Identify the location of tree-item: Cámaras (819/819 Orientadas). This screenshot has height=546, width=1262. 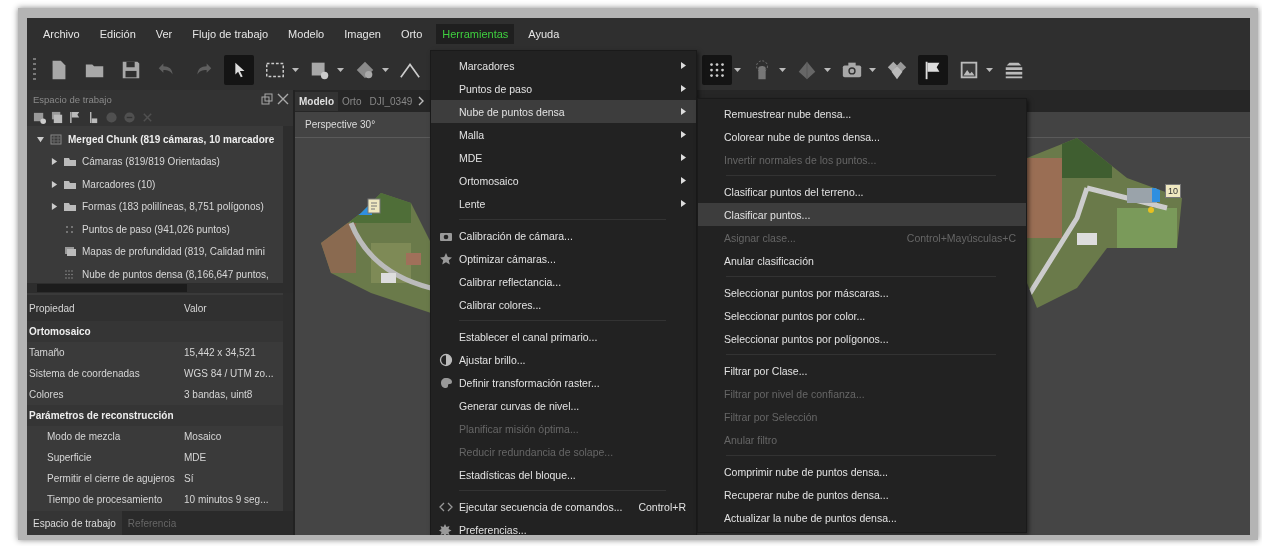
(155, 161).